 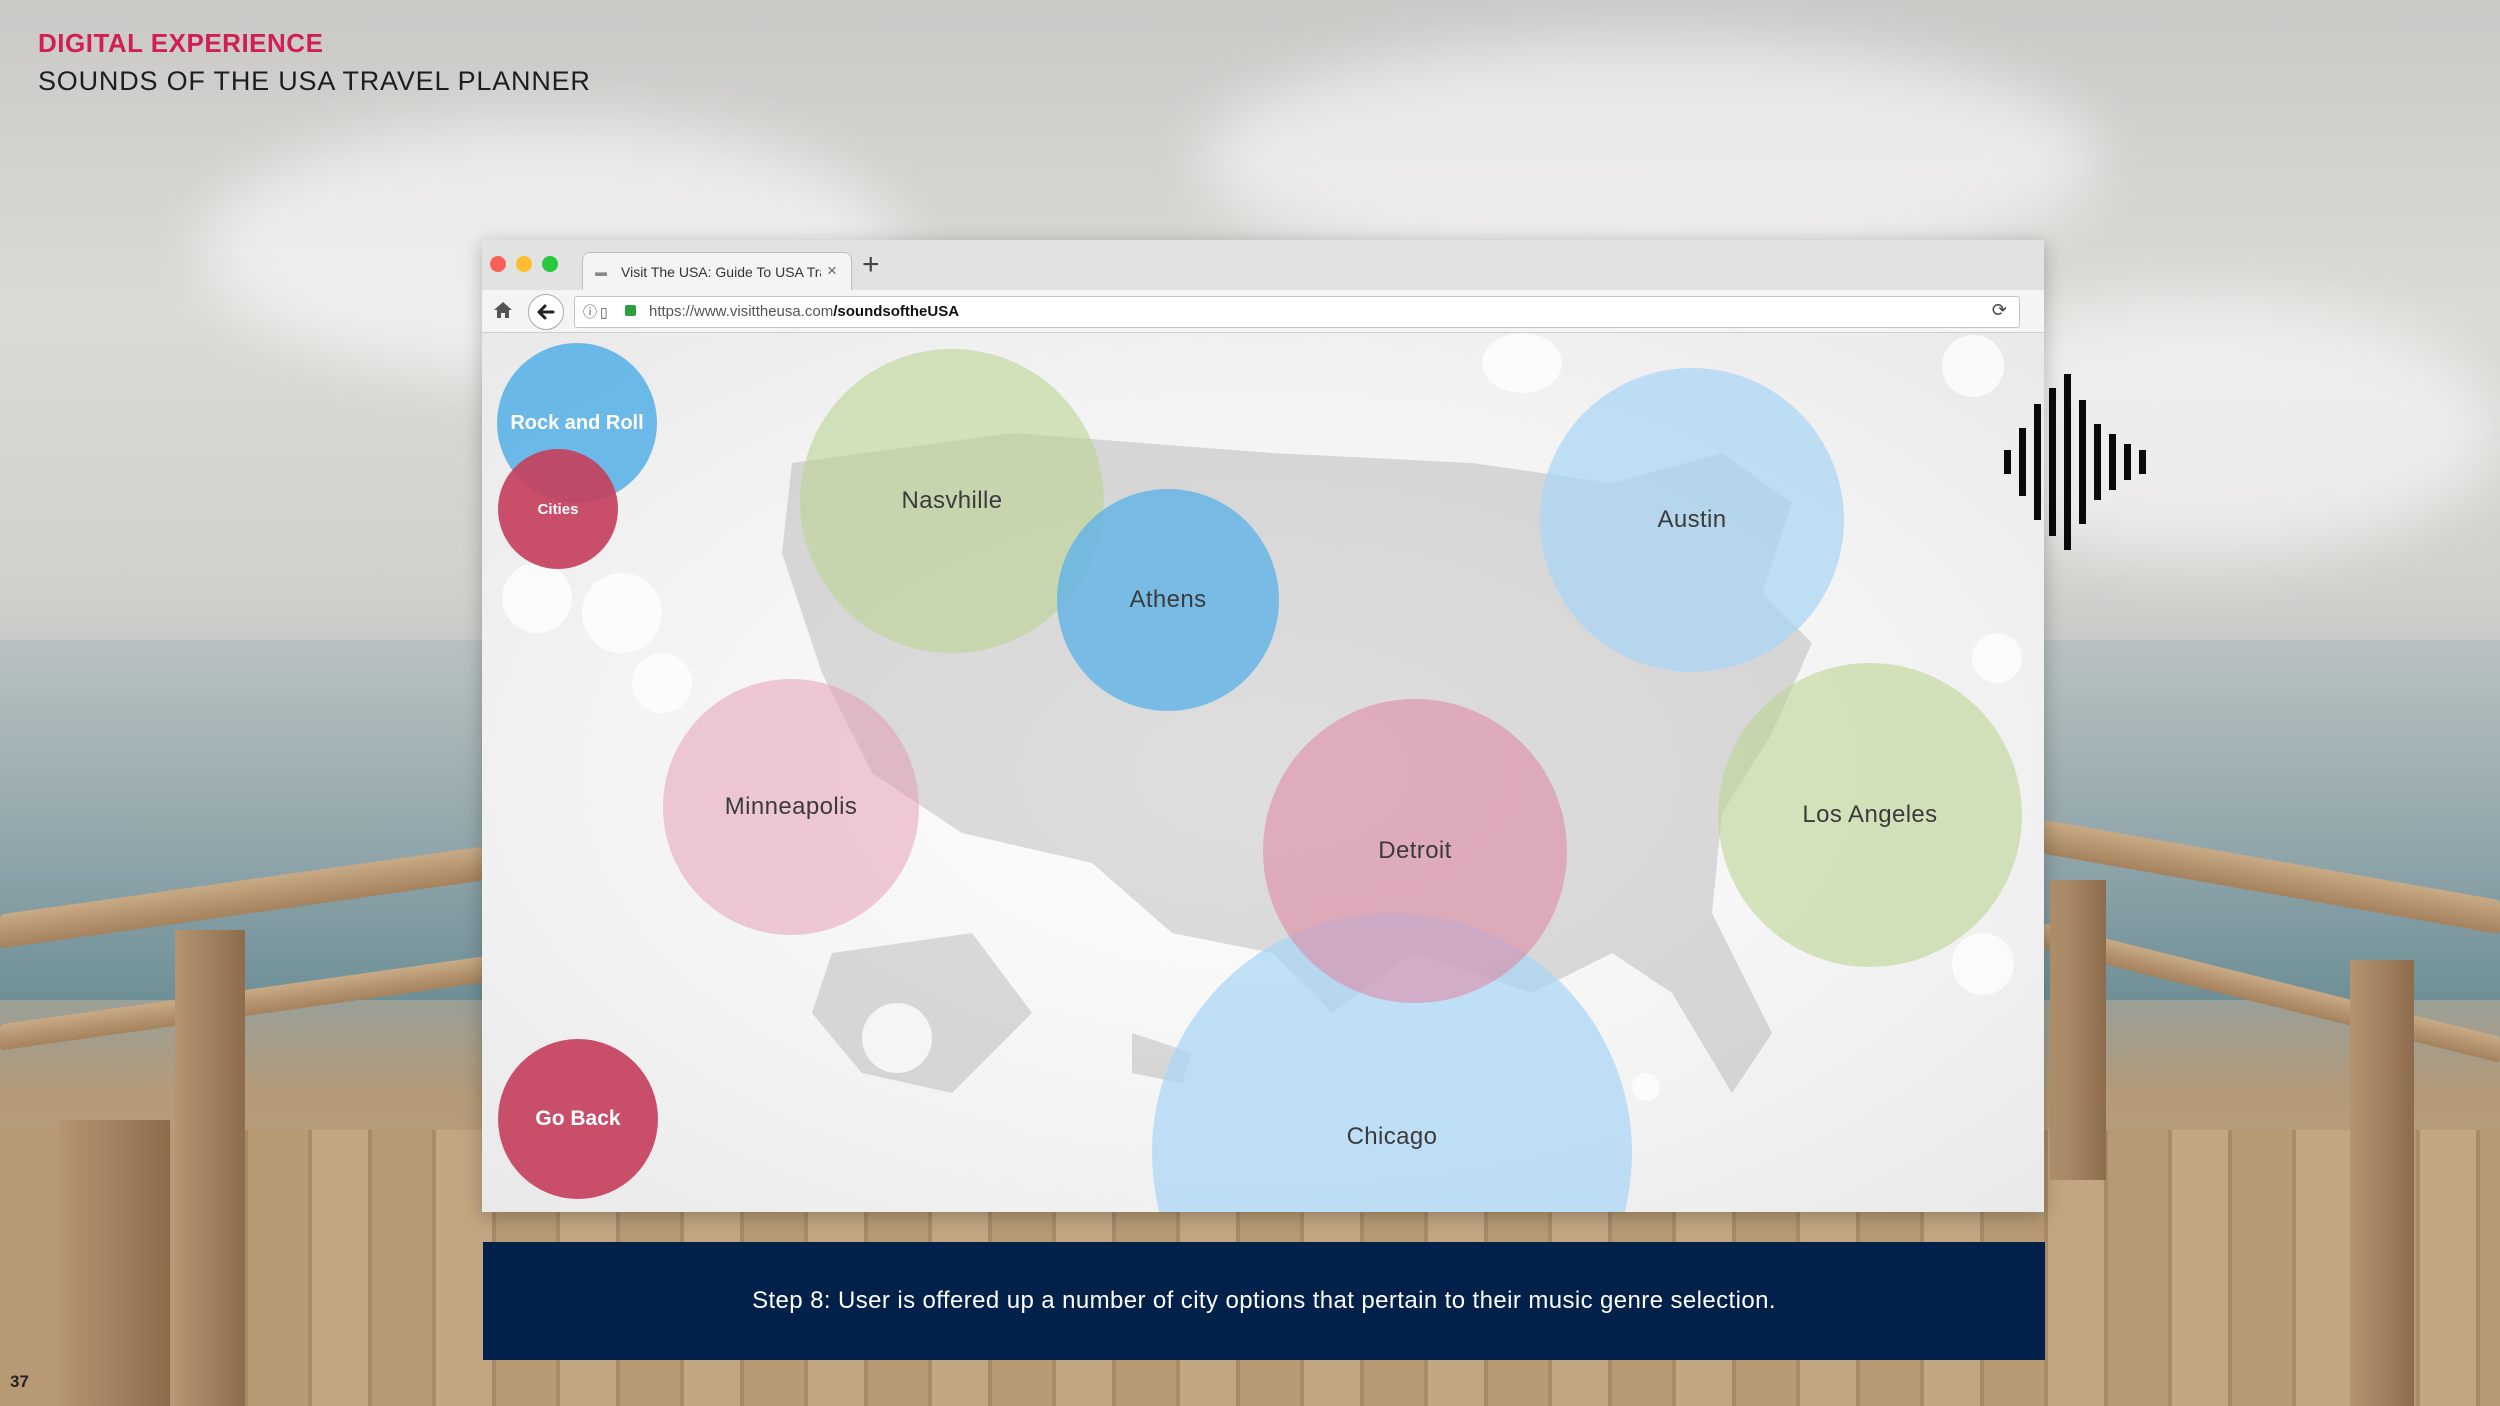 I want to click on city-bubble-athens: Athens, so click(x=1168, y=600).